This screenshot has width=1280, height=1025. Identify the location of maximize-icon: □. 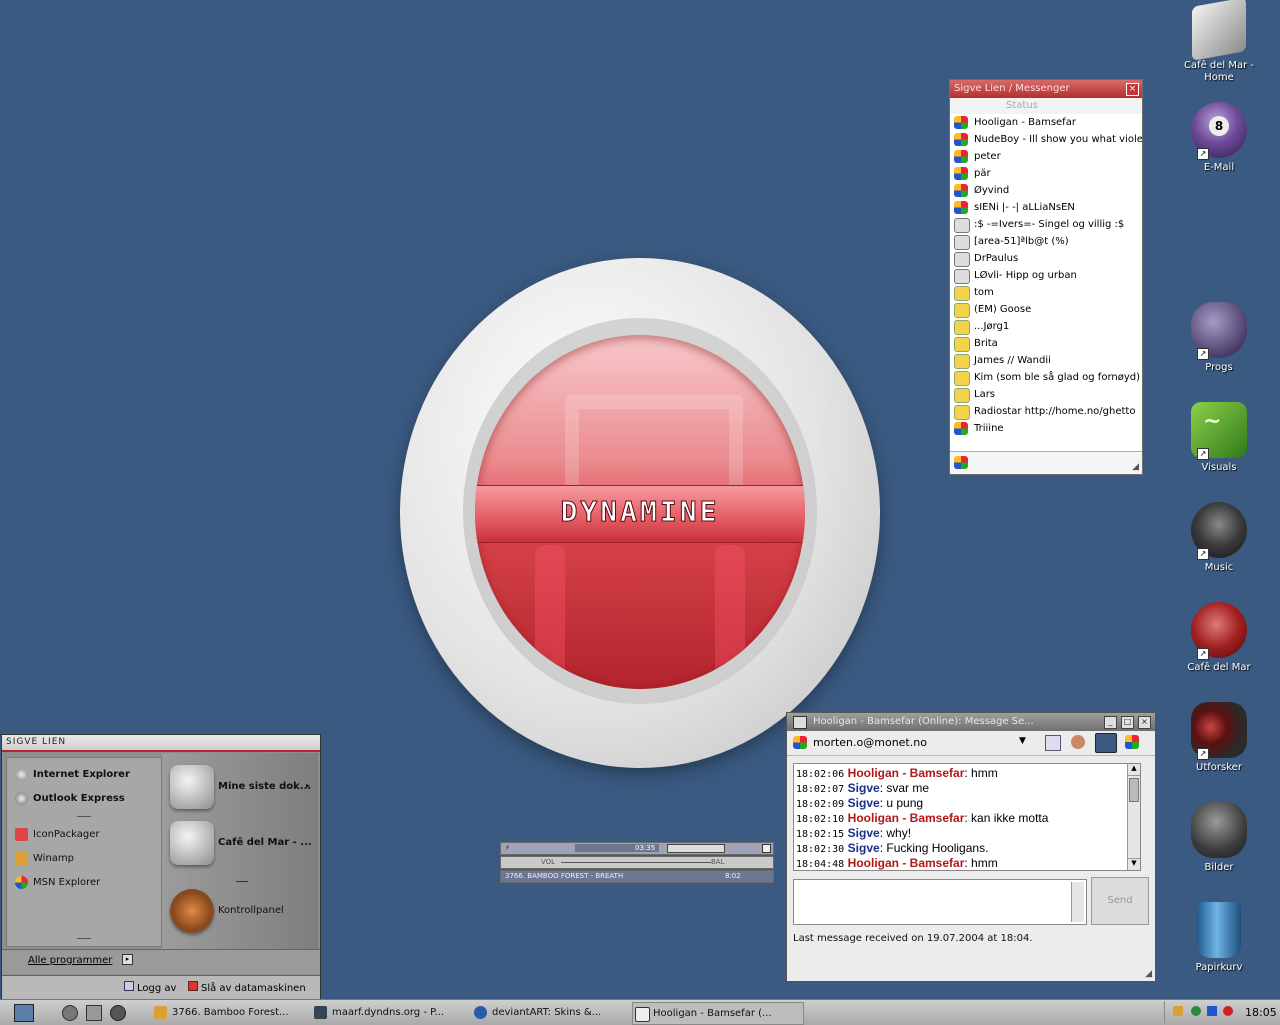
(1127, 722).